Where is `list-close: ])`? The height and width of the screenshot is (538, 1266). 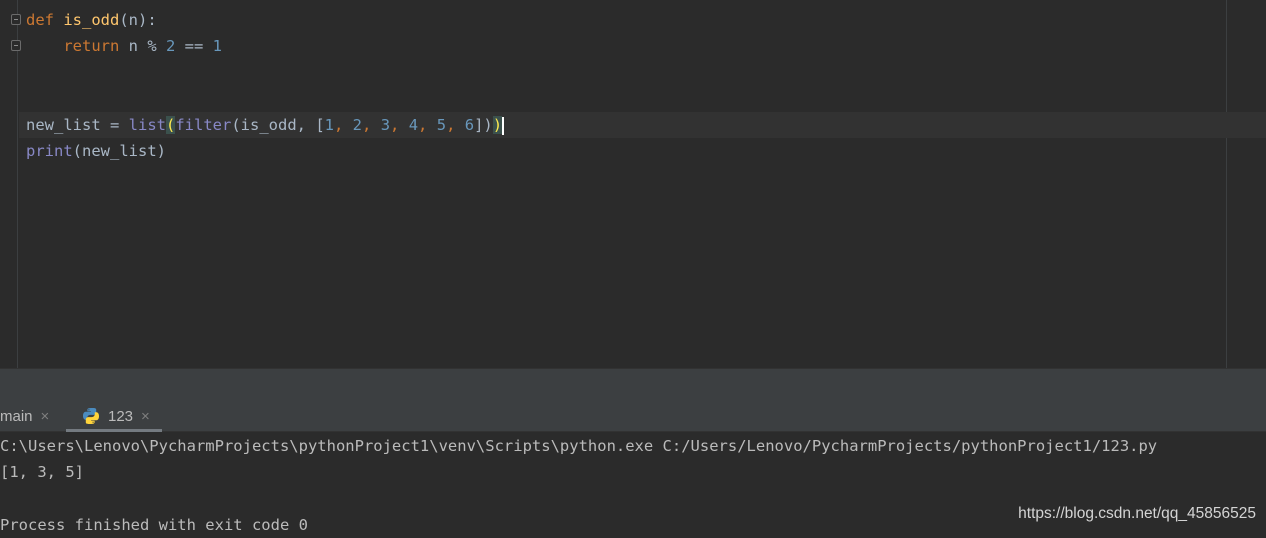
list-close: ]) is located at coordinates (483, 125).